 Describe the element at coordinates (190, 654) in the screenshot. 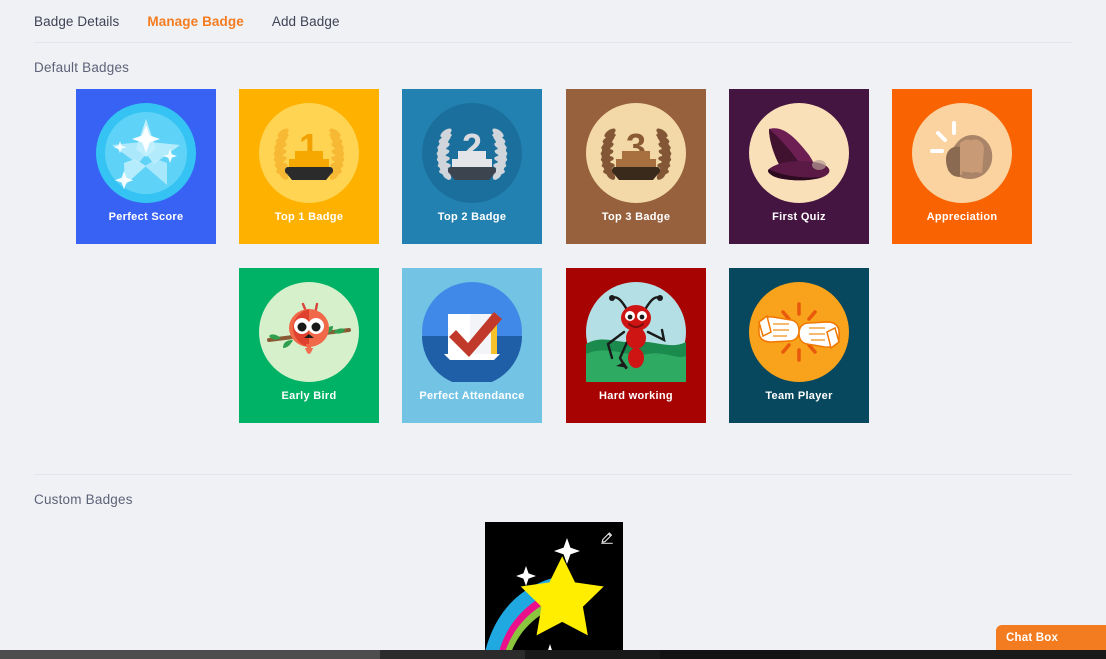

I see `horizontal-scrollbar-thumb` at that location.